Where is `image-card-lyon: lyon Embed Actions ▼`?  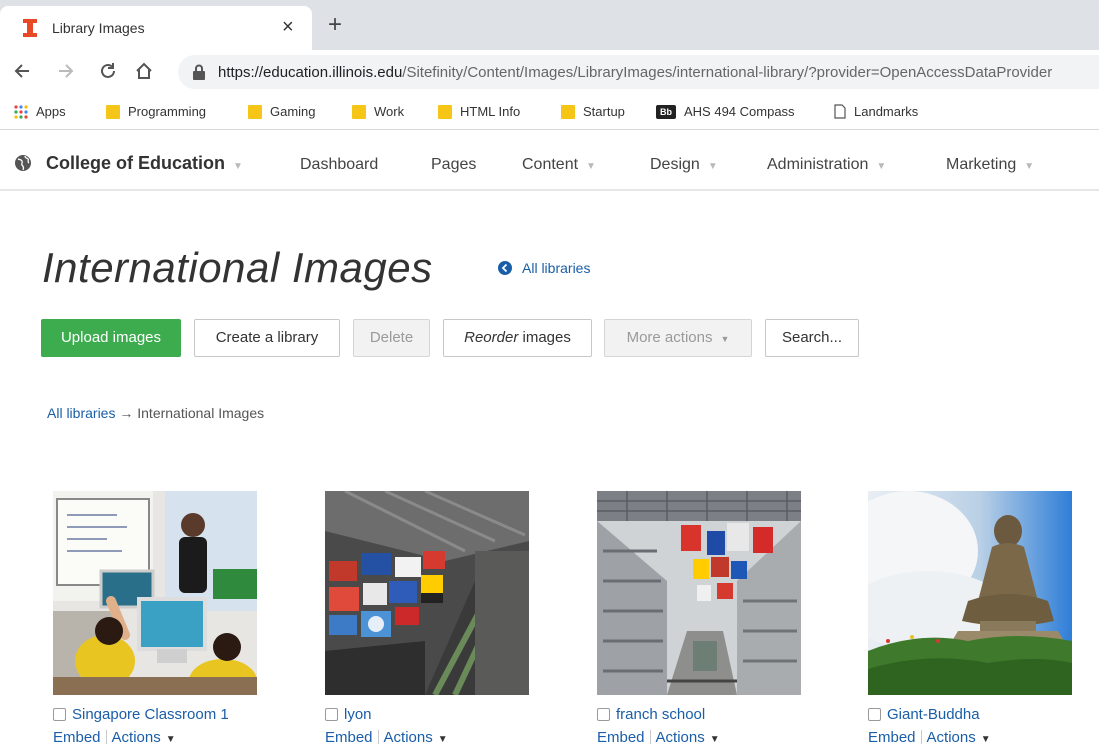 image-card-lyon: lyon Embed Actions ▼ is located at coordinates (428, 618).